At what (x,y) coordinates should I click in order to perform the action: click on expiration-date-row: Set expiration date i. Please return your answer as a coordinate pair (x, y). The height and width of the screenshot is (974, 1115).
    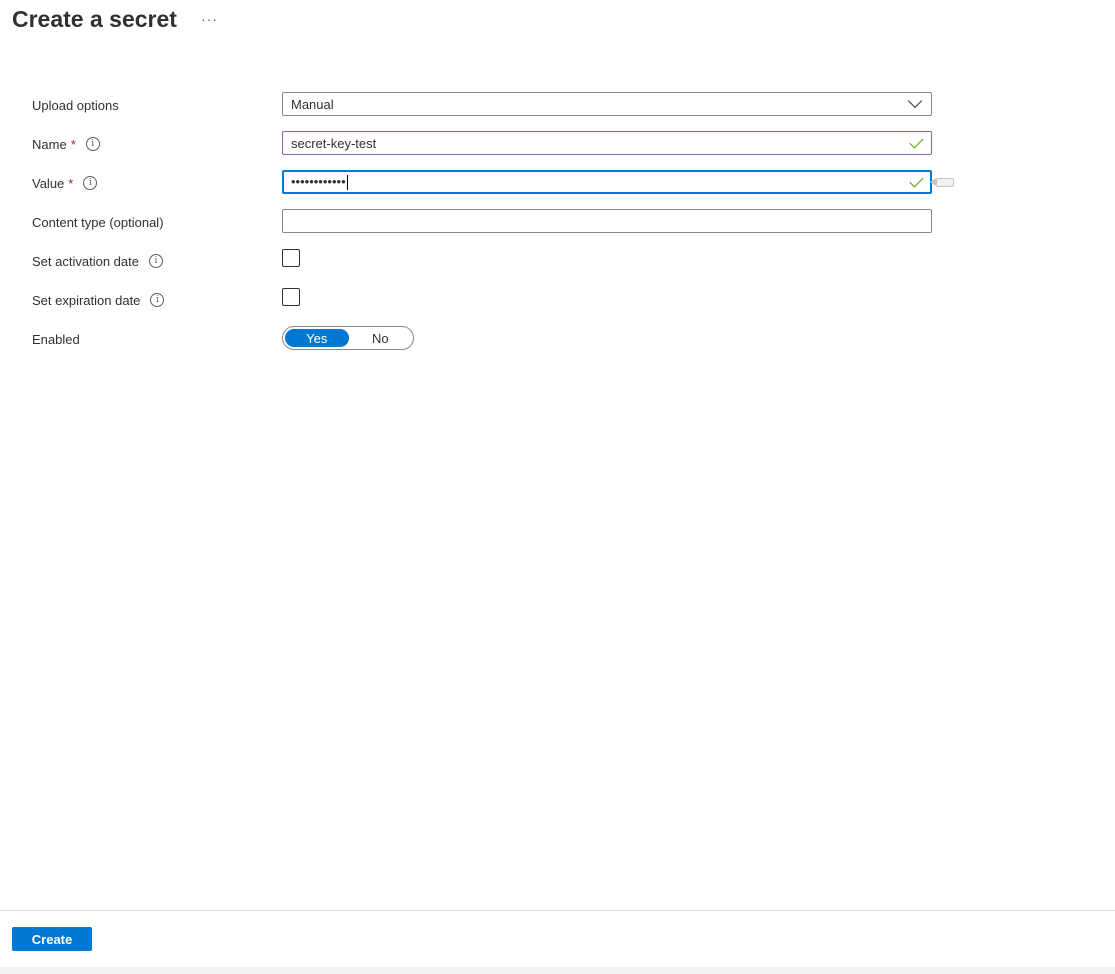
    Looking at the image, I should click on (532, 306).